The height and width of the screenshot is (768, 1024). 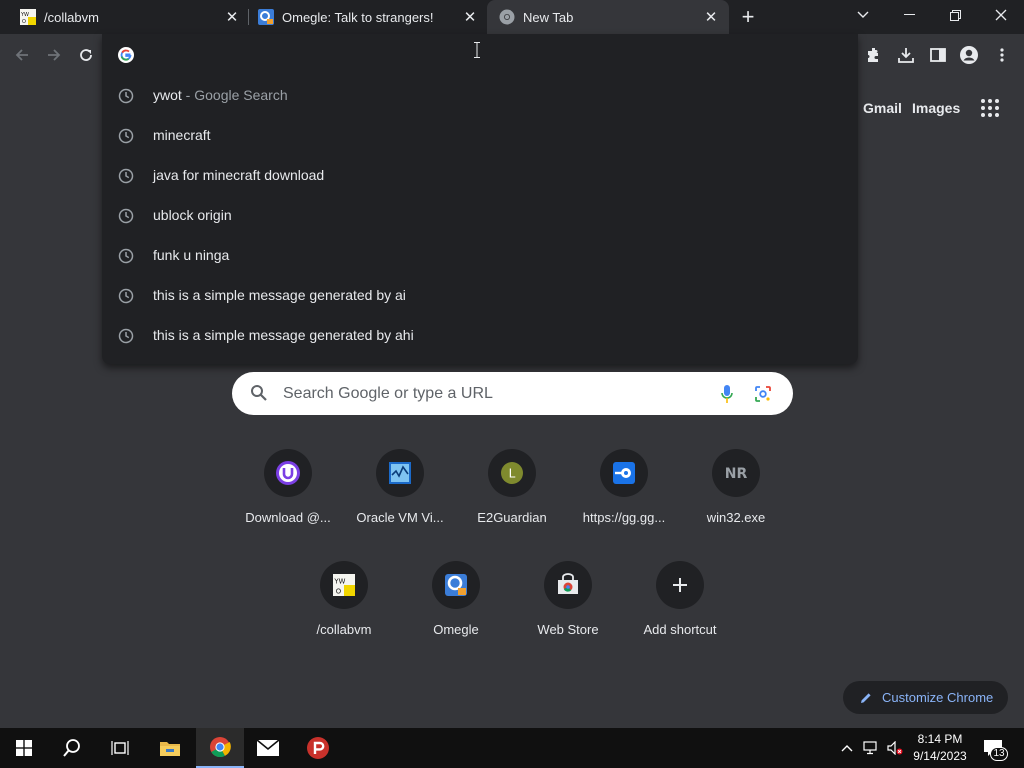 What do you see at coordinates (938, 55) in the screenshot?
I see `side-panel-icon` at bounding box center [938, 55].